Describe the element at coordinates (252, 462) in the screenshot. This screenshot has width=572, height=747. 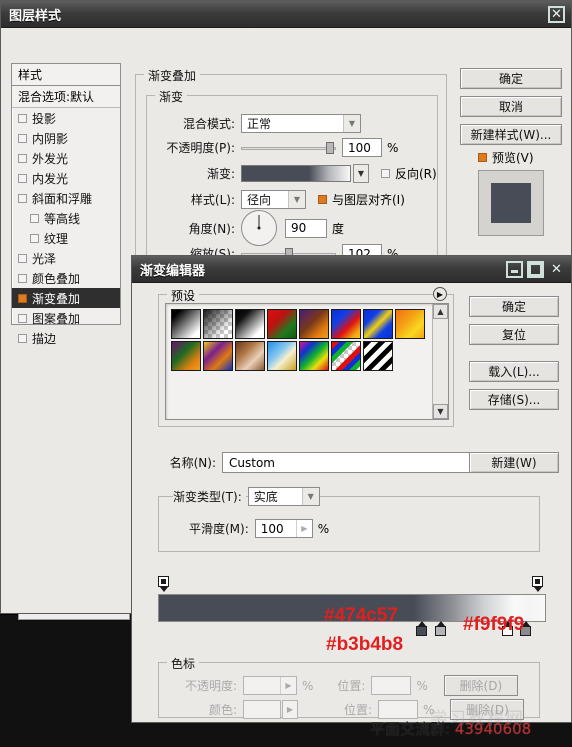
I see `gradient-name-value: Custom` at that location.